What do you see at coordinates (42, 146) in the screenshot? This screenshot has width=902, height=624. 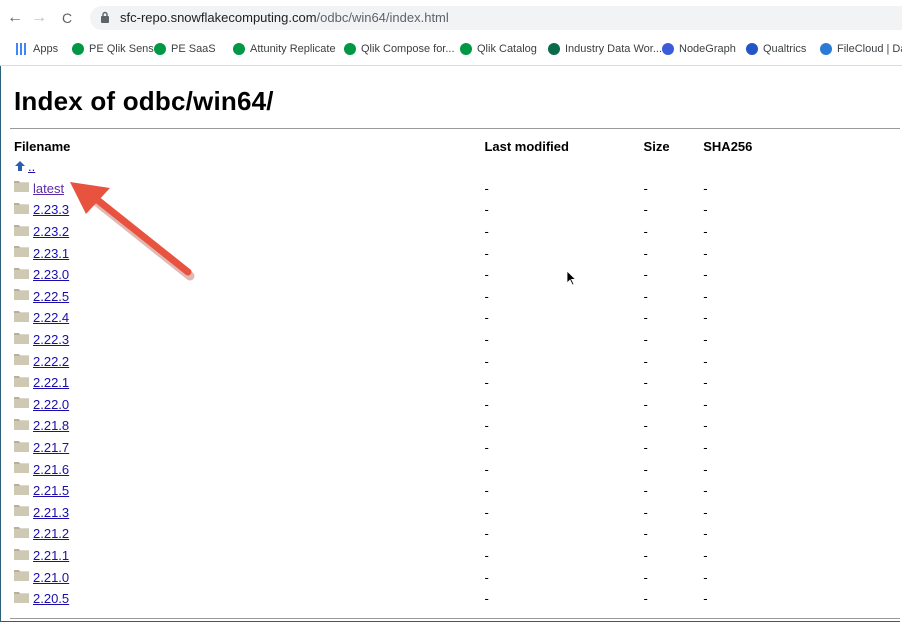 I see `filename-header: Filename` at bounding box center [42, 146].